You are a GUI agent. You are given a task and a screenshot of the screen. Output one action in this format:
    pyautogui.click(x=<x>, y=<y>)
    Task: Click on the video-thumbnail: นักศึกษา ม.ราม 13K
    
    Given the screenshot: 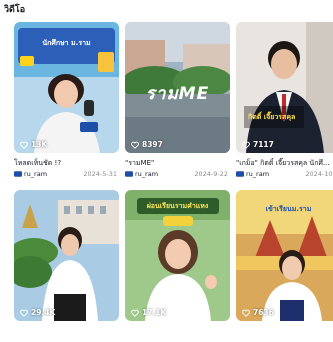 What is the action you would take?
    pyautogui.click(x=66, y=87)
    